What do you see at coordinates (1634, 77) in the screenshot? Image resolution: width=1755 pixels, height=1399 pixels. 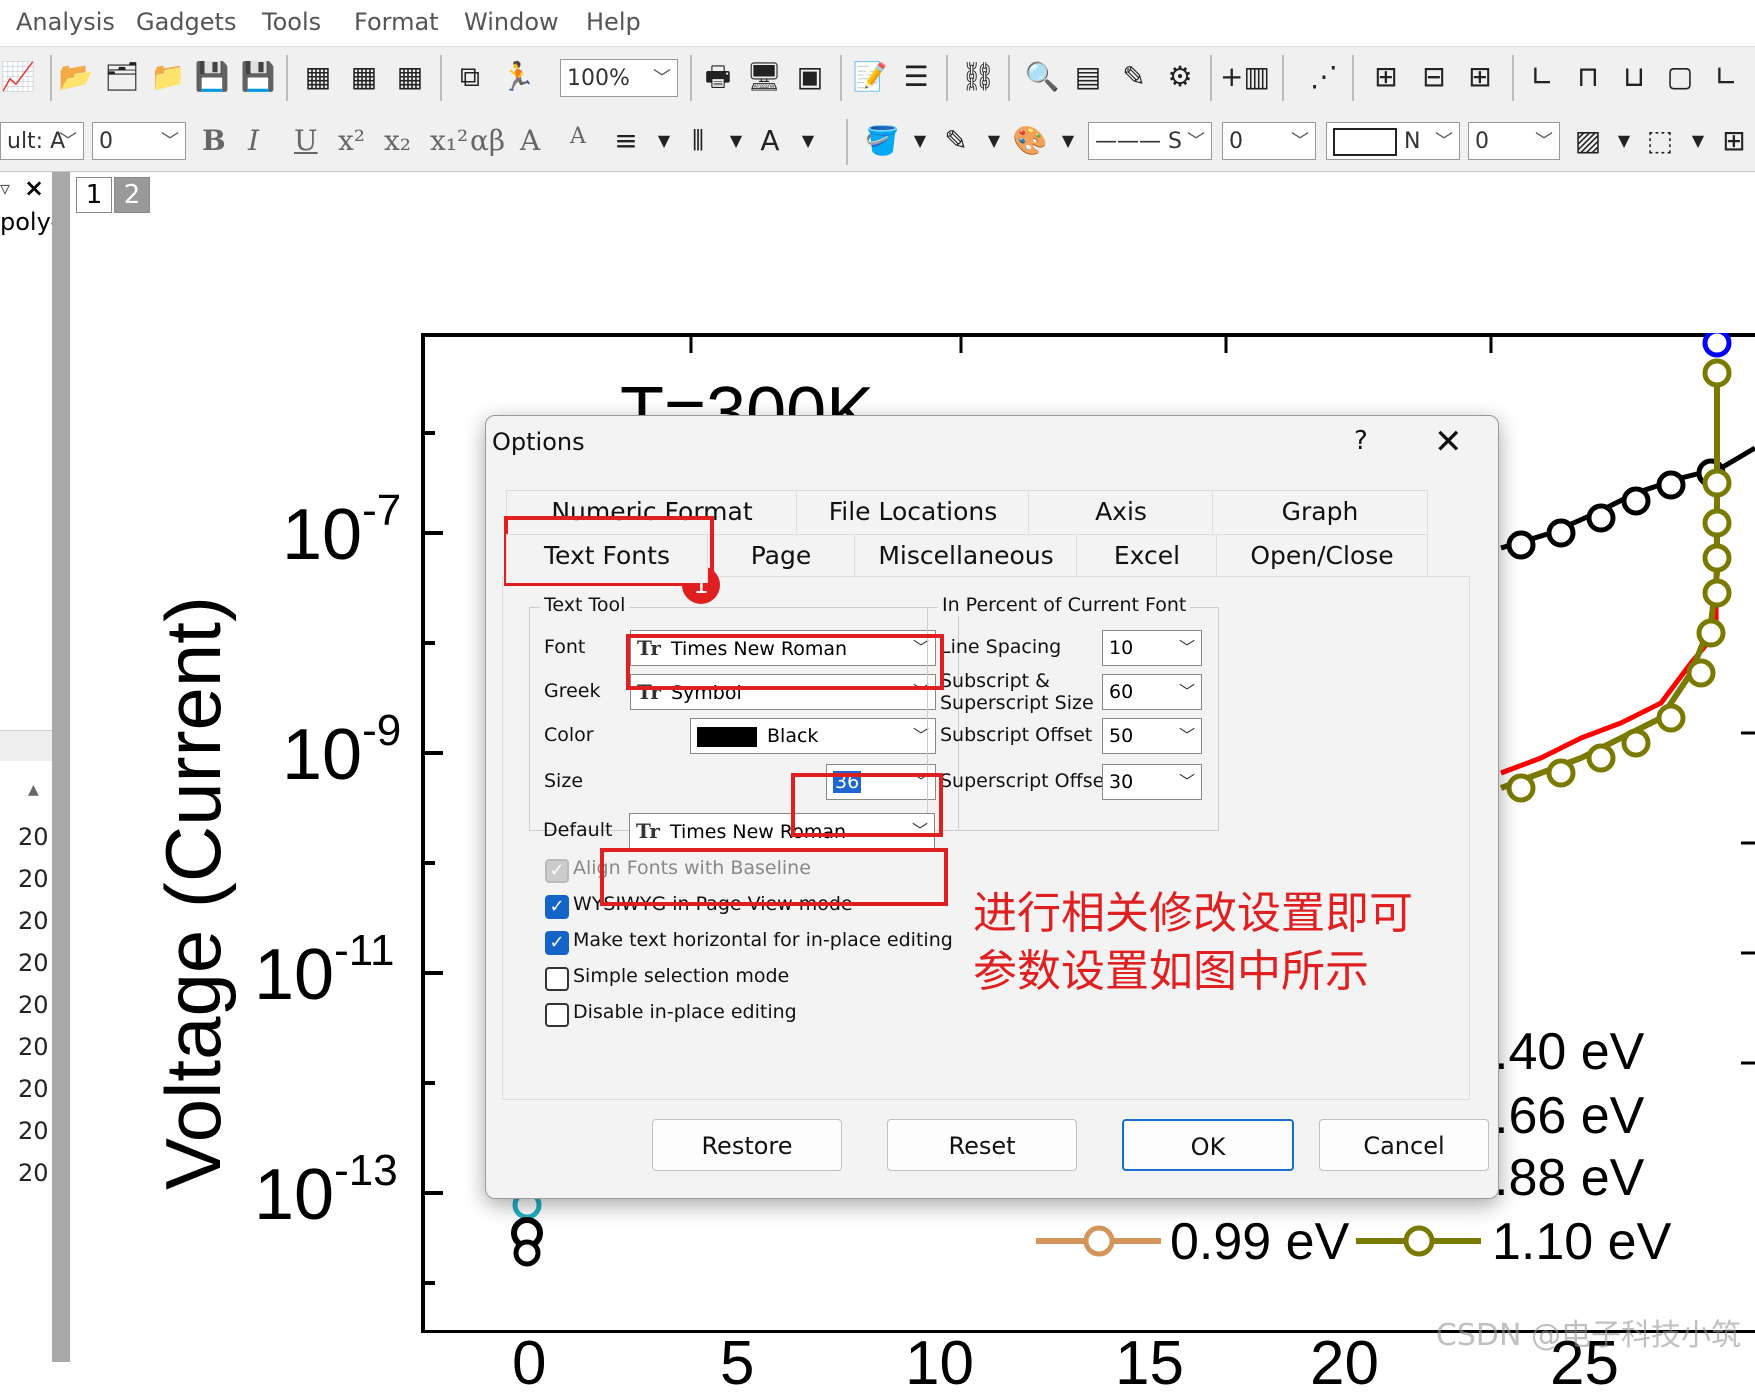 I see `axis-right-icon: ⊔` at bounding box center [1634, 77].